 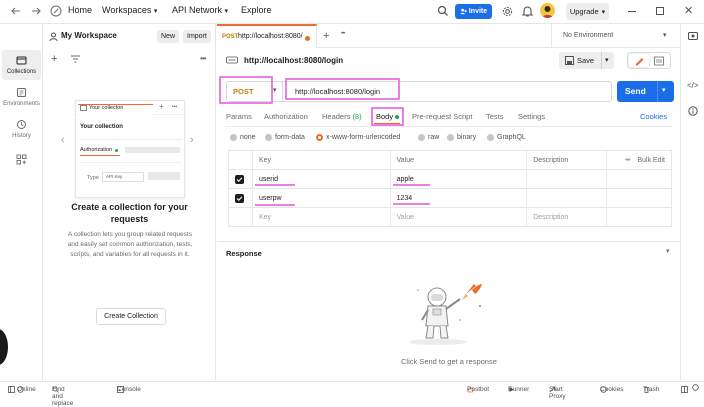 What do you see at coordinates (495, 116) in the screenshot?
I see `tab-tests: Tests` at bounding box center [495, 116].